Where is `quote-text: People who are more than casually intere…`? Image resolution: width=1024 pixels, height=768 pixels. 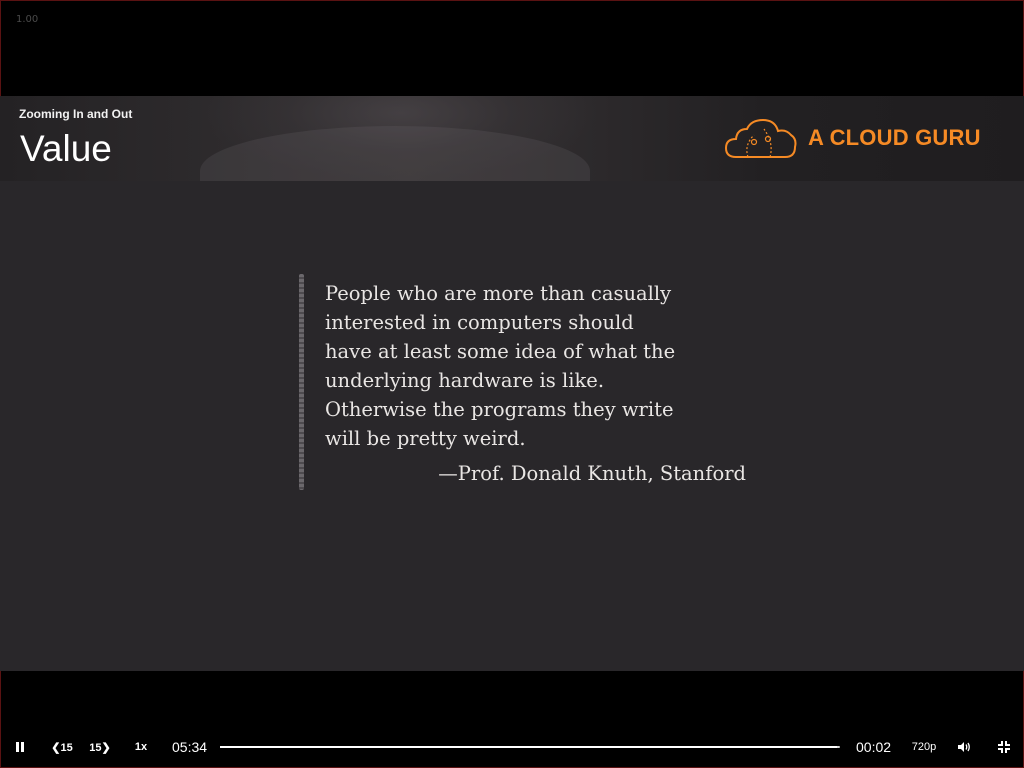 quote-text: People who are more than casually intere… is located at coordinates (545, 366).